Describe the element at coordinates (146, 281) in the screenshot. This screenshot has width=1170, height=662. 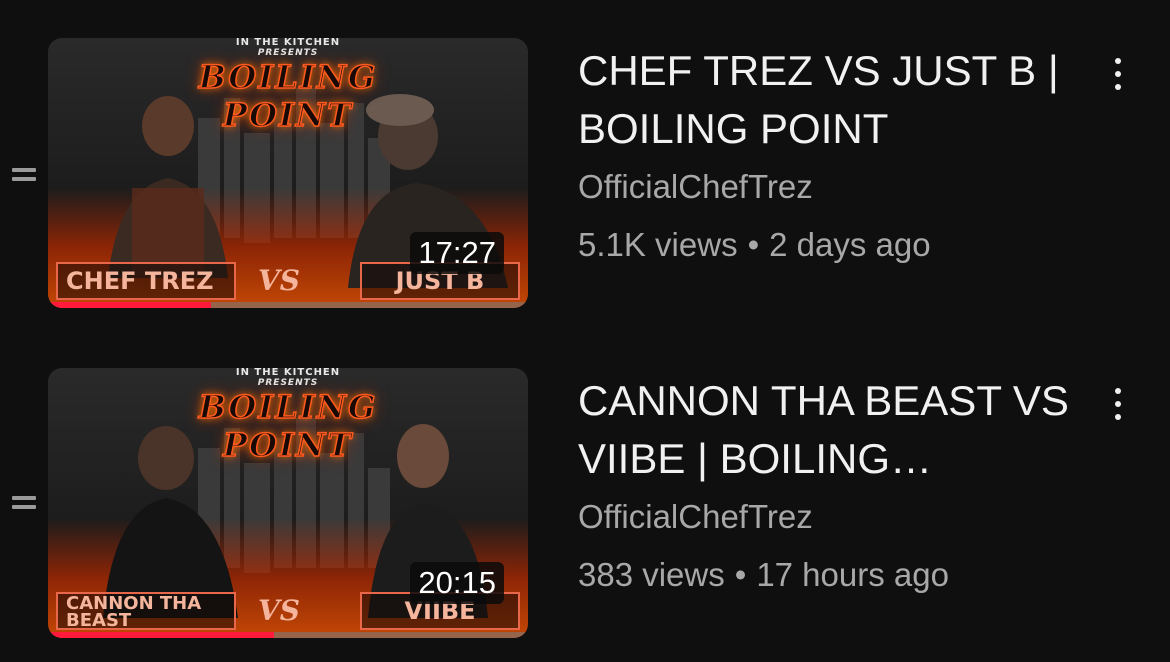
I see `thumbnail-left-name: CHEF TREZ` at that location.